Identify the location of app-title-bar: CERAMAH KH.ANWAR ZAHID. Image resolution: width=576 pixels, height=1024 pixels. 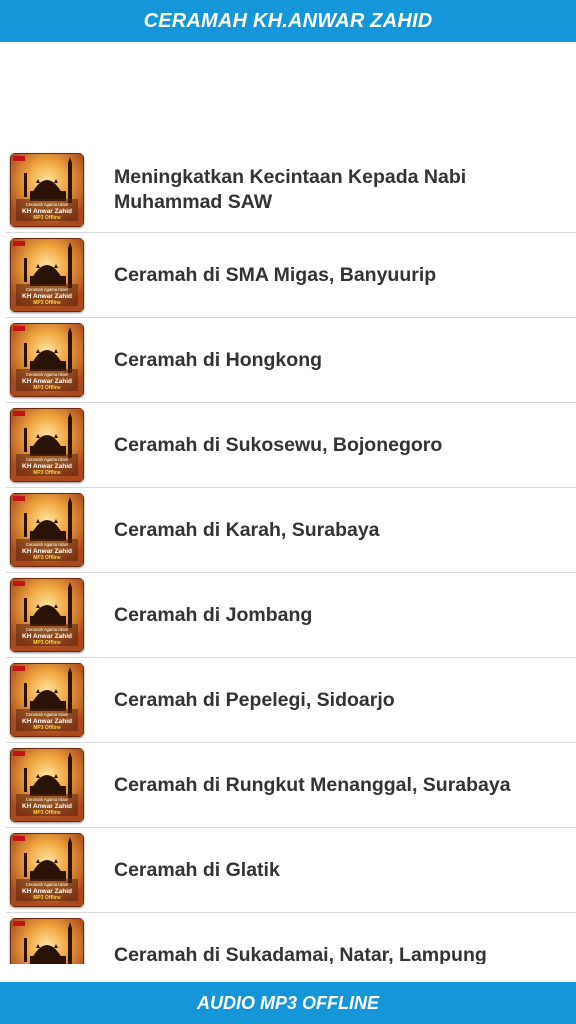
(288, 21).